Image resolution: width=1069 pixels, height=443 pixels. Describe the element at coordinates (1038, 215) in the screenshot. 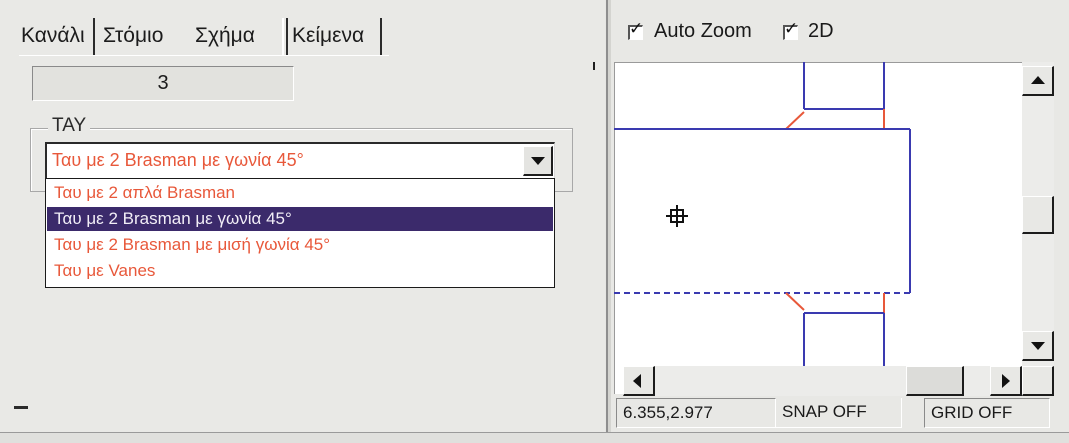

I see `vertical-scroll-thumb` at that location.